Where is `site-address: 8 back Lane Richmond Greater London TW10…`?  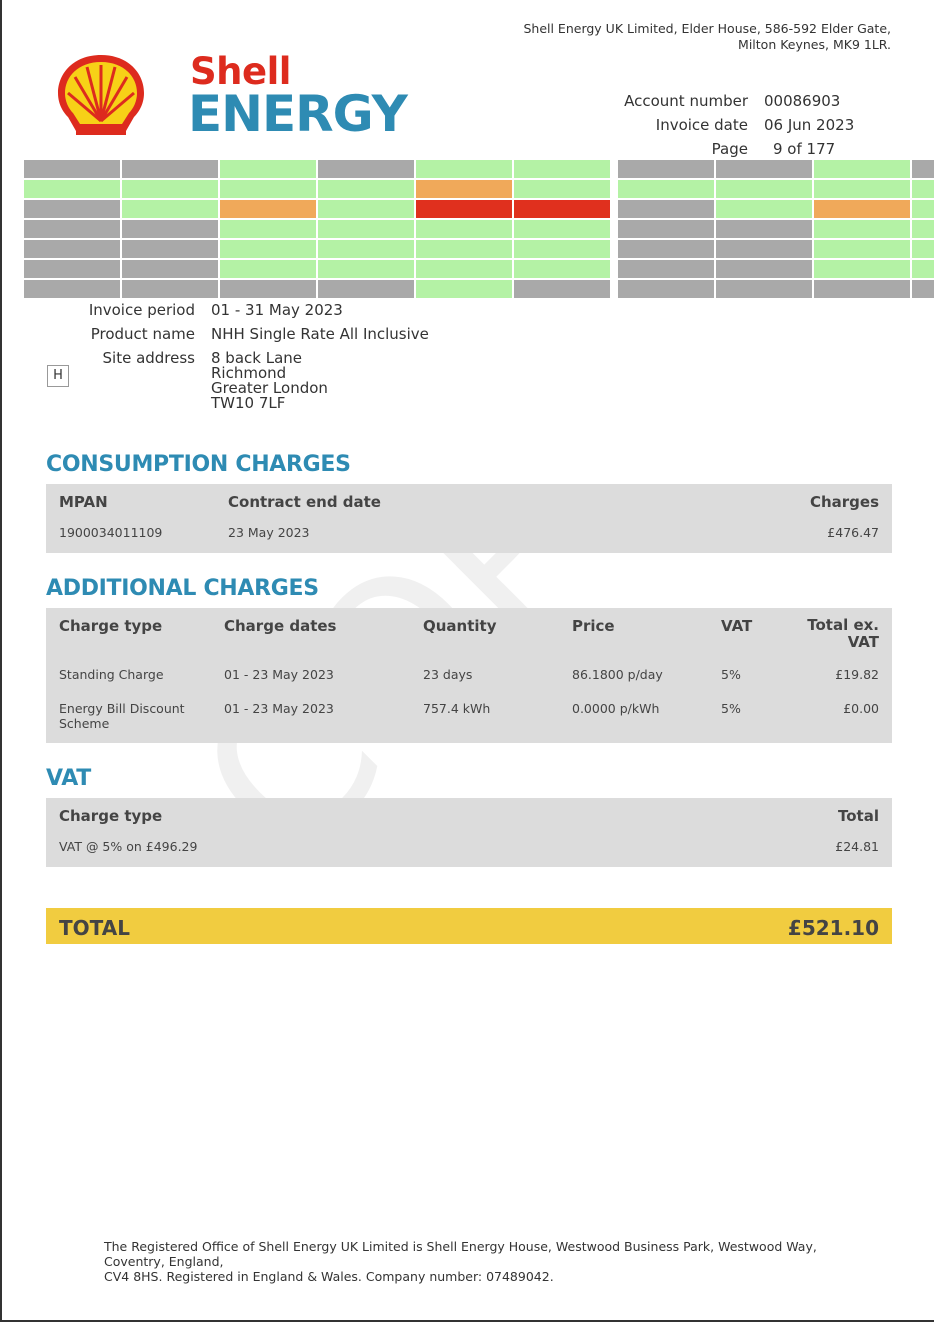
site-address: 8 back Lane Richmond Greater London TW10… is located at coordinates (269, 378).